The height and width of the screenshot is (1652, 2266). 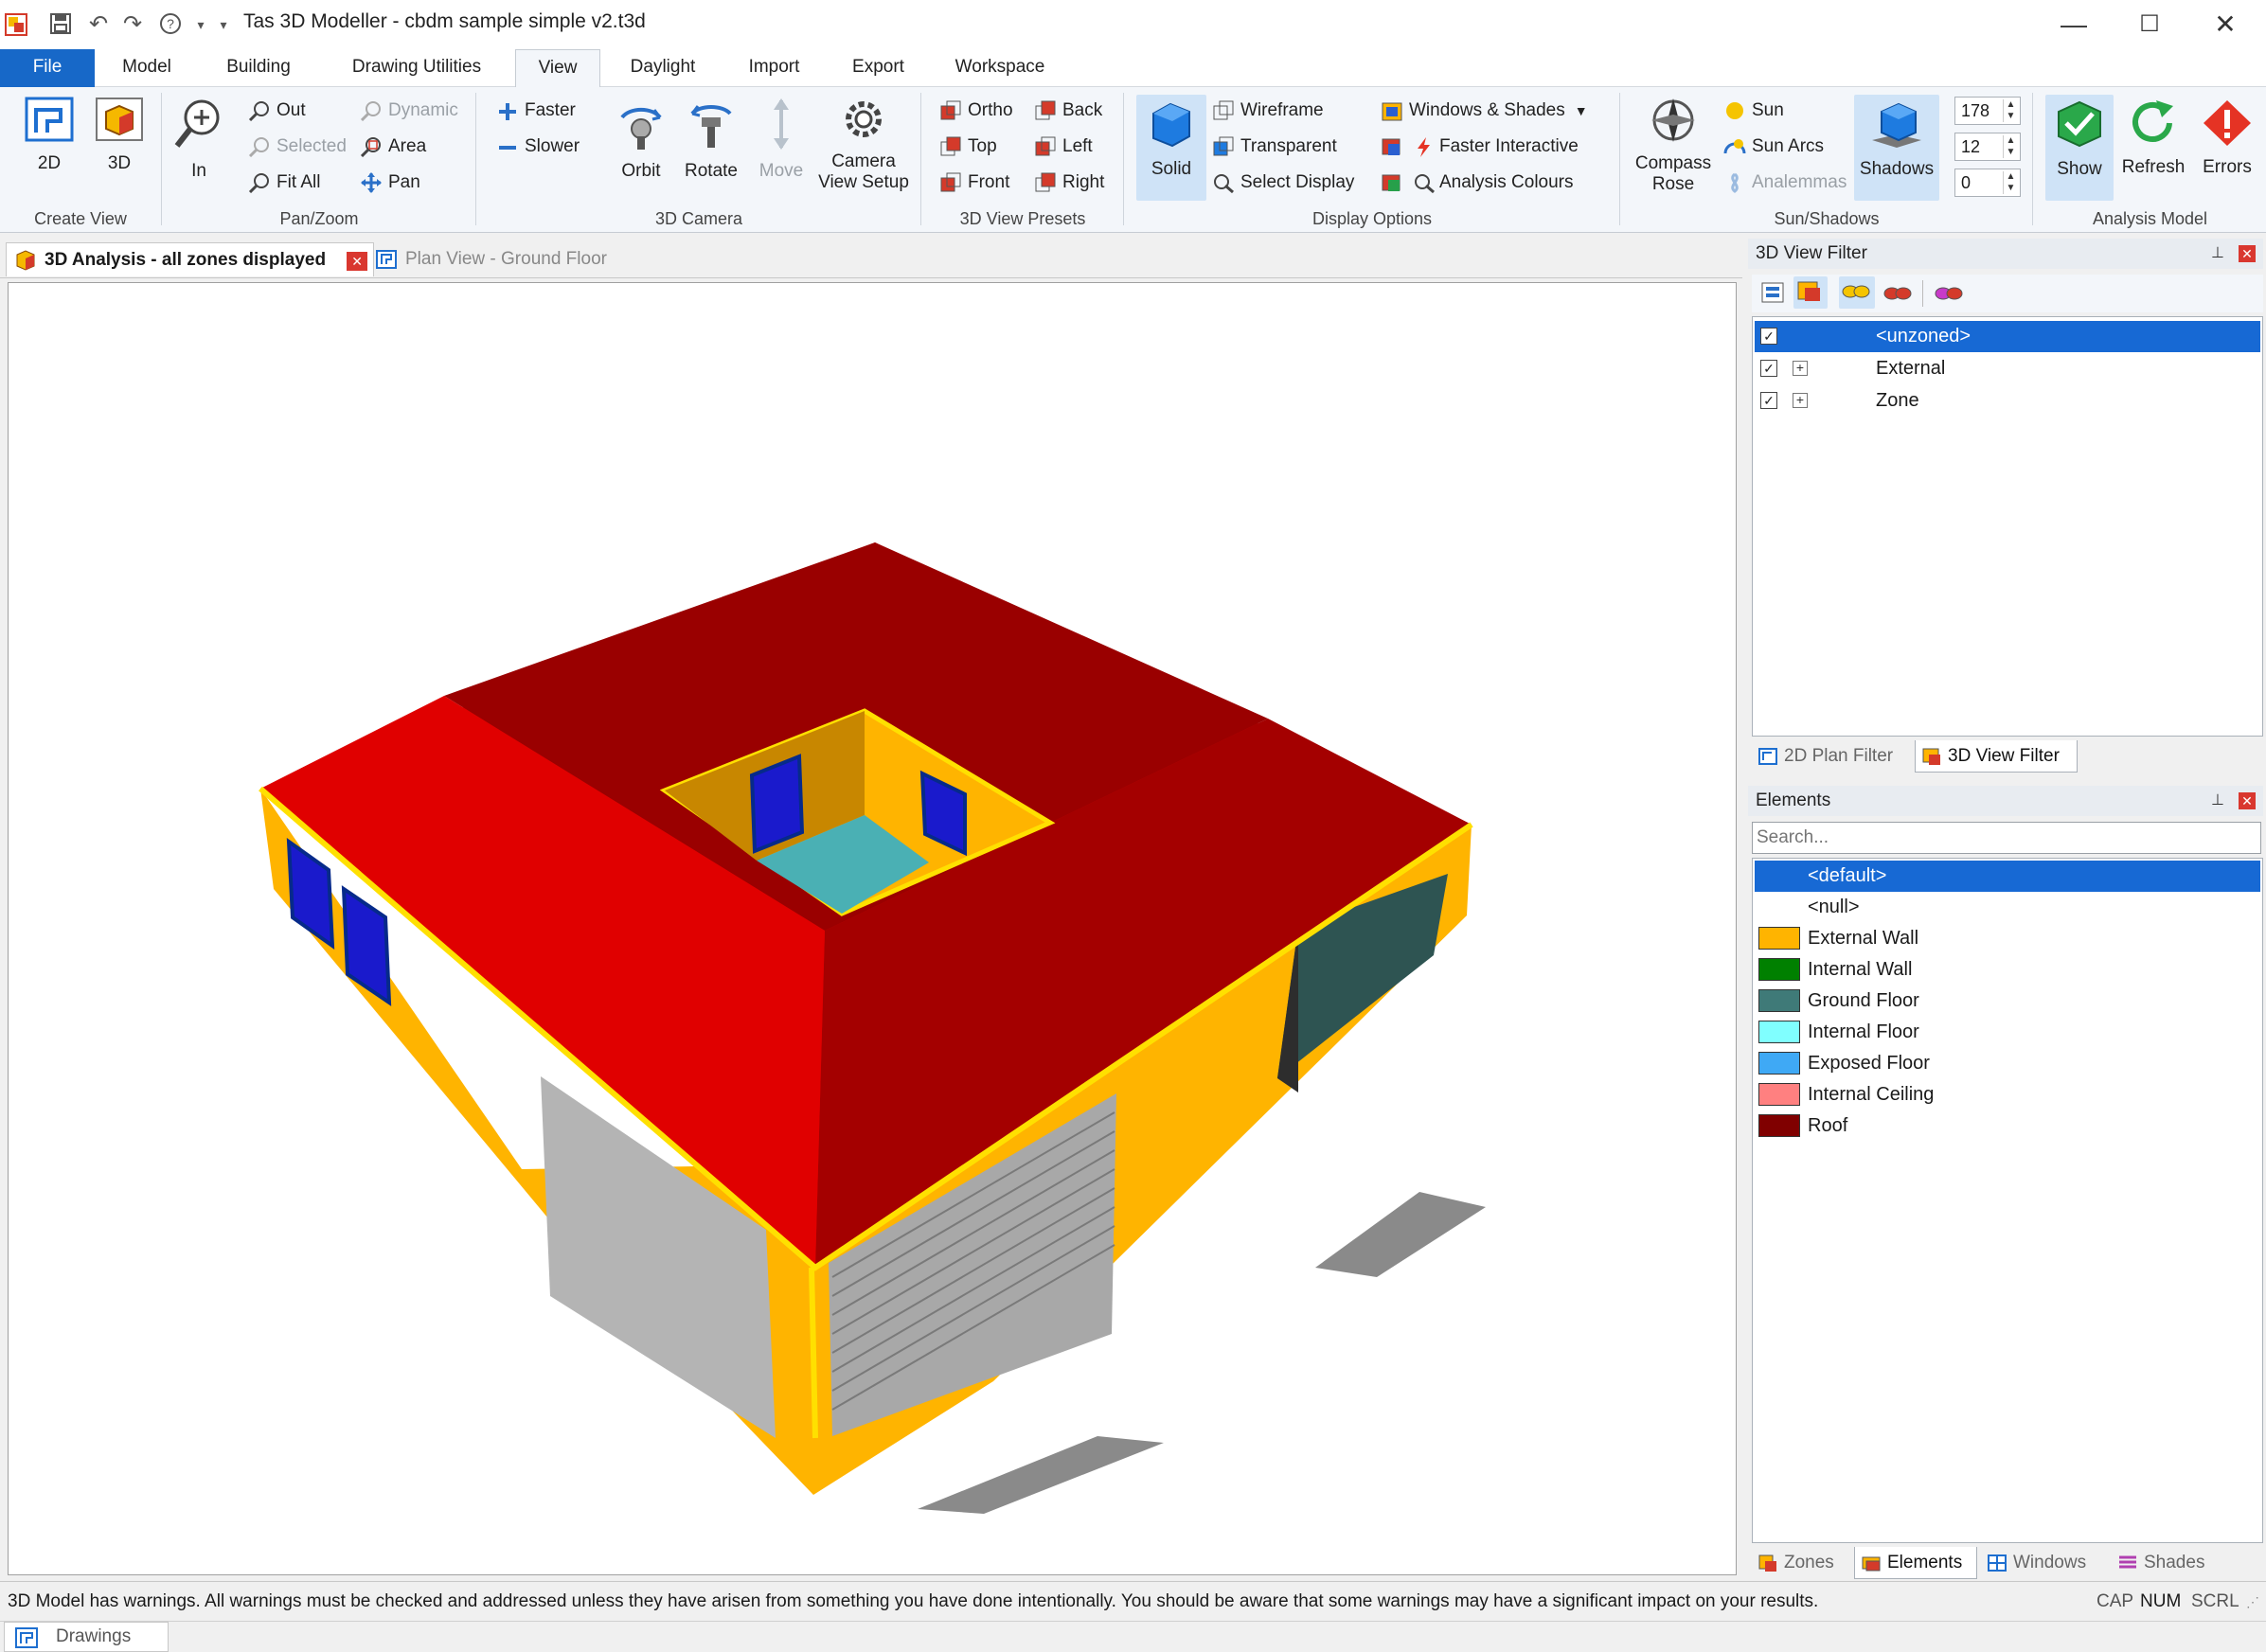 I want to click on element-row-internal-ceiling: Internal Ceiling, so click(x=2008, y=1094).